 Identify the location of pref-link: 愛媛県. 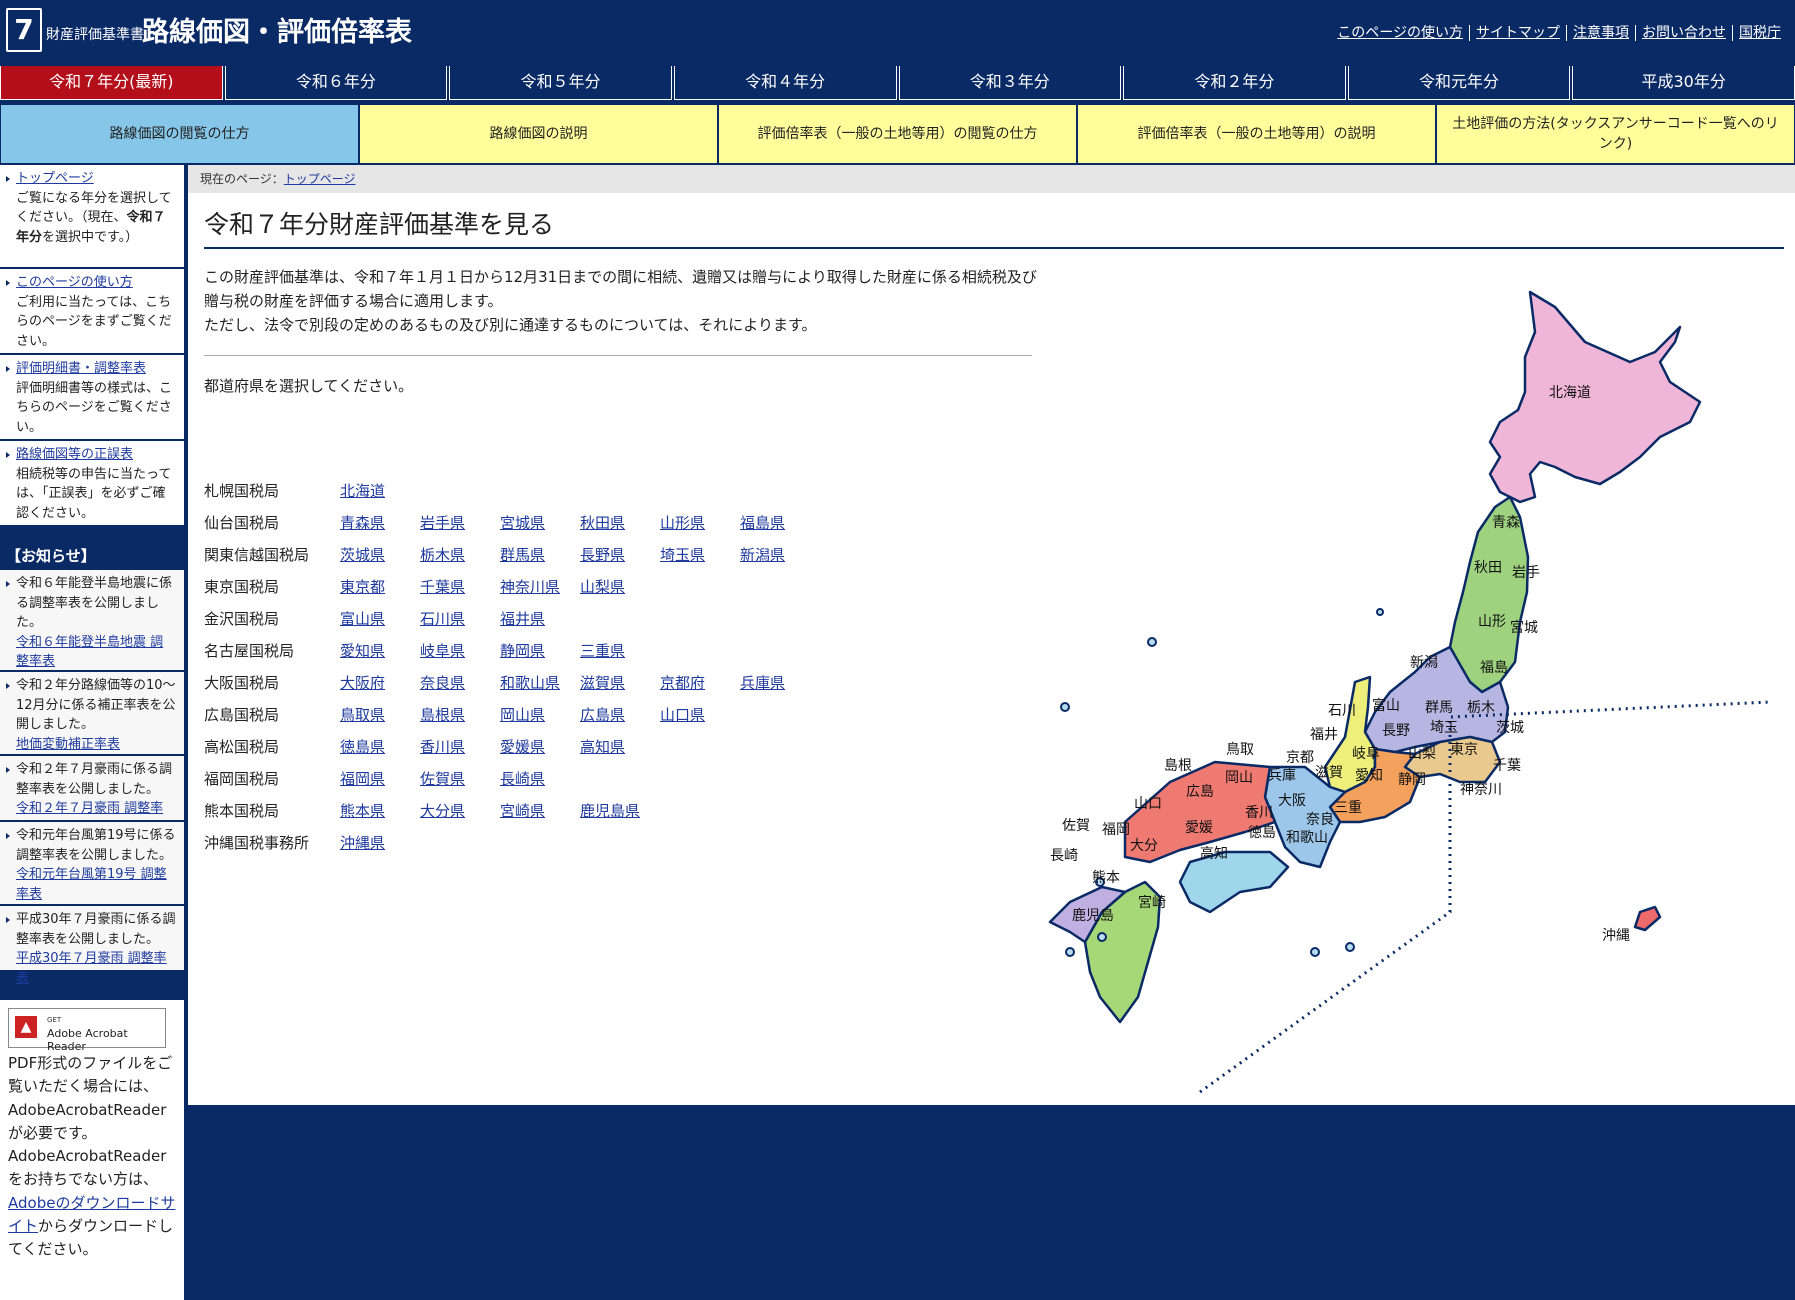
(540, 747).